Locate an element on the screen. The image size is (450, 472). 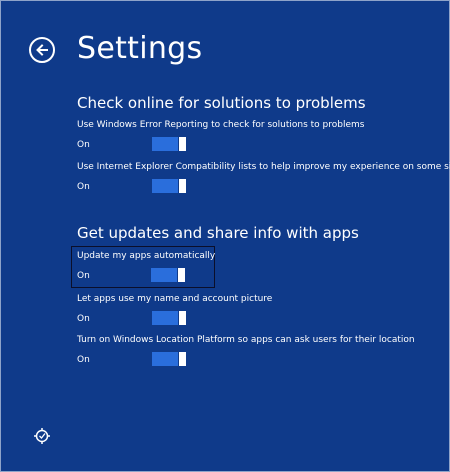
ie-compat-toggle is located at coordinates (169, 186).